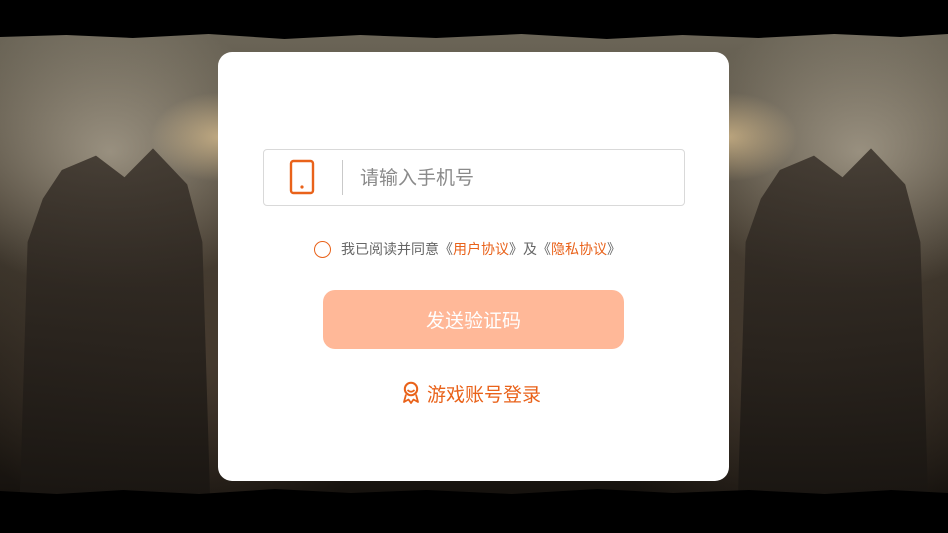 The width and height of the screenshot is (948, 533). I want to click on agreement-row: 我已阅读并同意 《 用户协议 》 及 《 隐私协议 》, so click(467, 249).